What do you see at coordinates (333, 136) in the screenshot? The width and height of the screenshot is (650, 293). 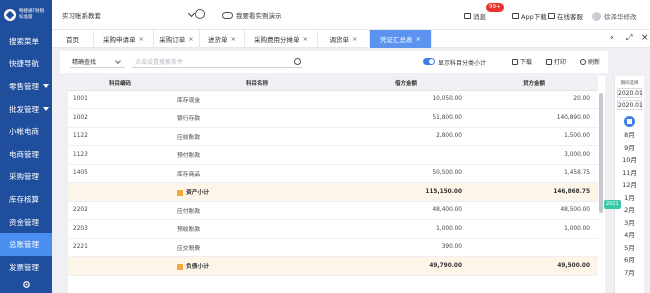 I see `table-row: 1122 应收账款 2,800.00 1,500.00` at bounding box center [333, 136].